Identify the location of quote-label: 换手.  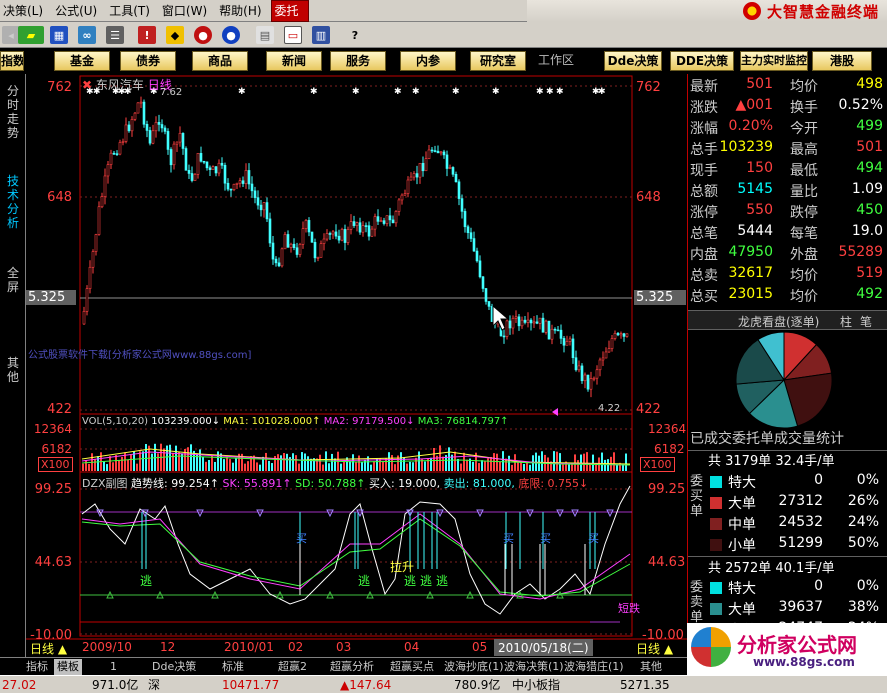
(804, 108).